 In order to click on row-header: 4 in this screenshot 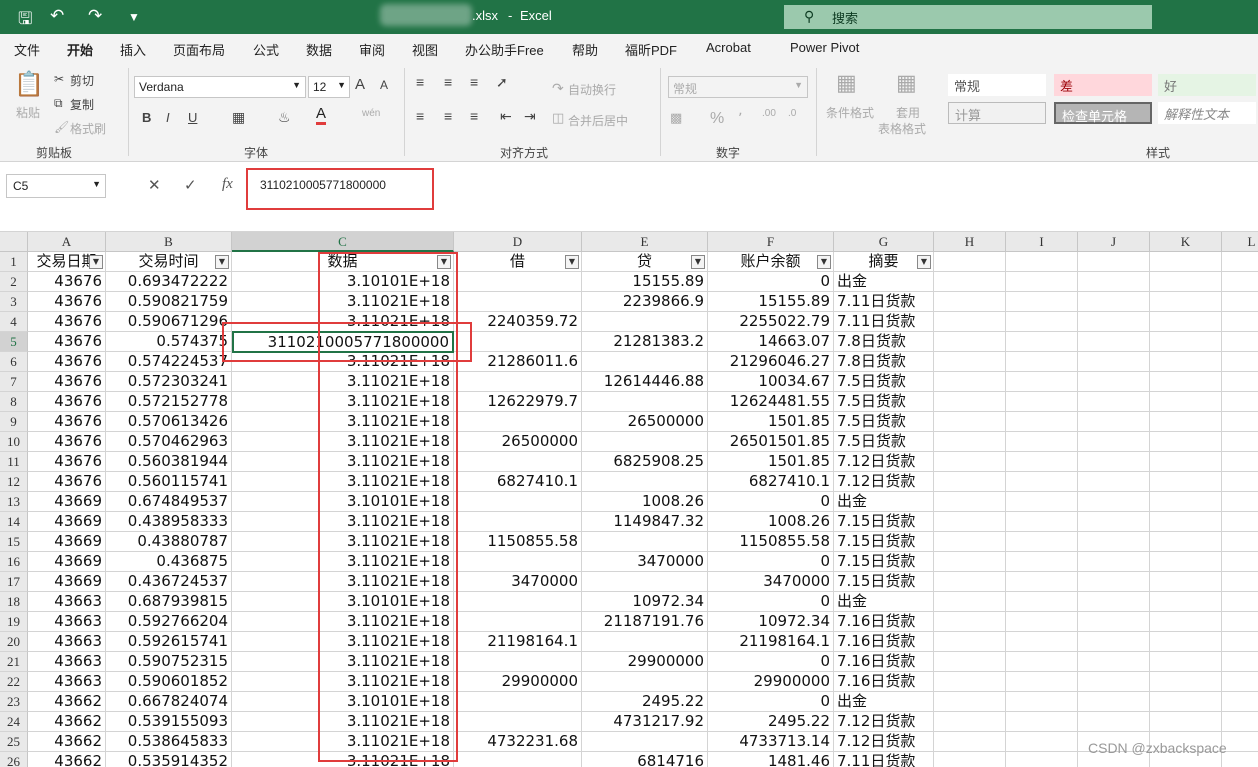, I will do `click(14, 322)`.